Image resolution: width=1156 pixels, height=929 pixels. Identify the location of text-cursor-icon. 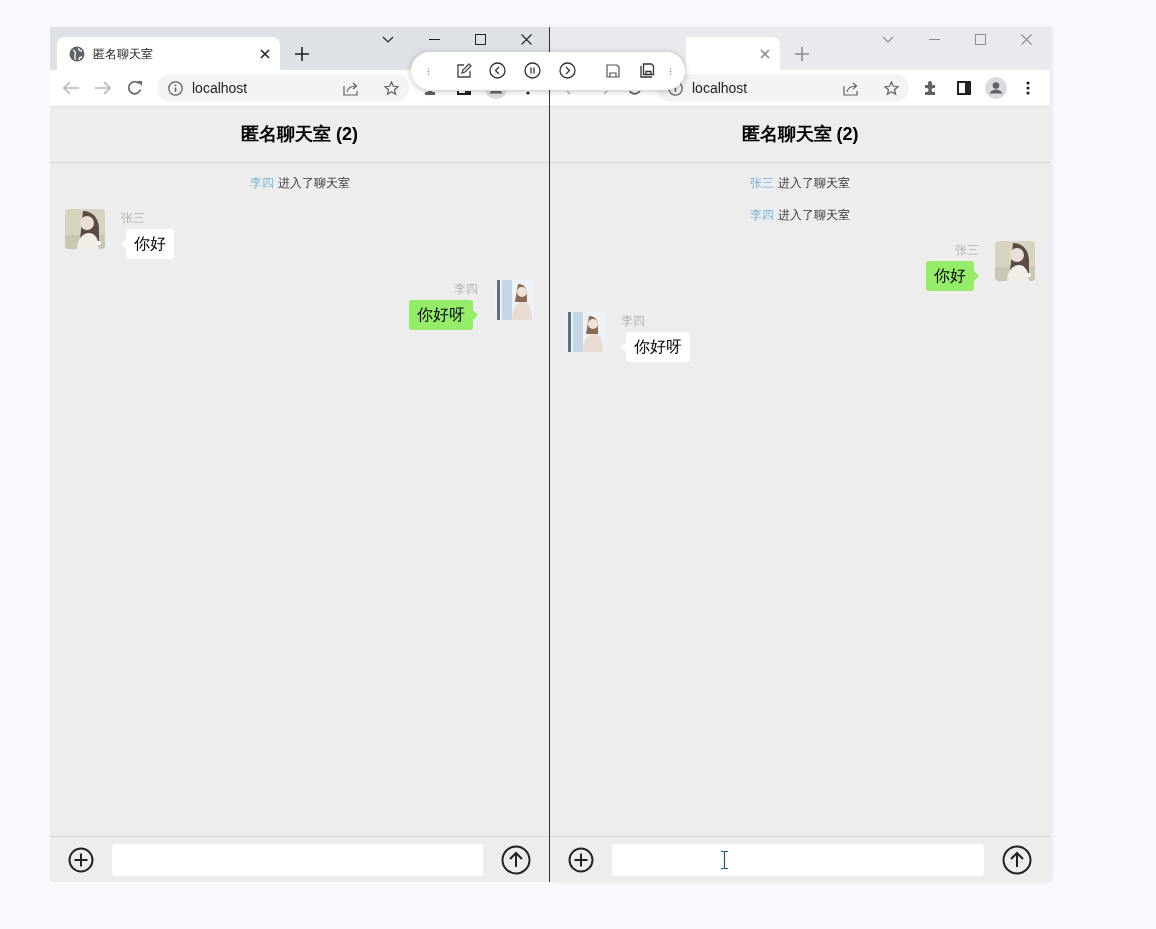
(724, 859).